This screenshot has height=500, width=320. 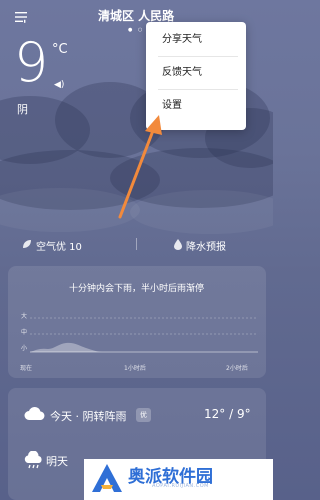 What do you see at coordinates (60, 49) in the screenshot?
I see `temperature-unit: °C` at bounding box center [60, 49].